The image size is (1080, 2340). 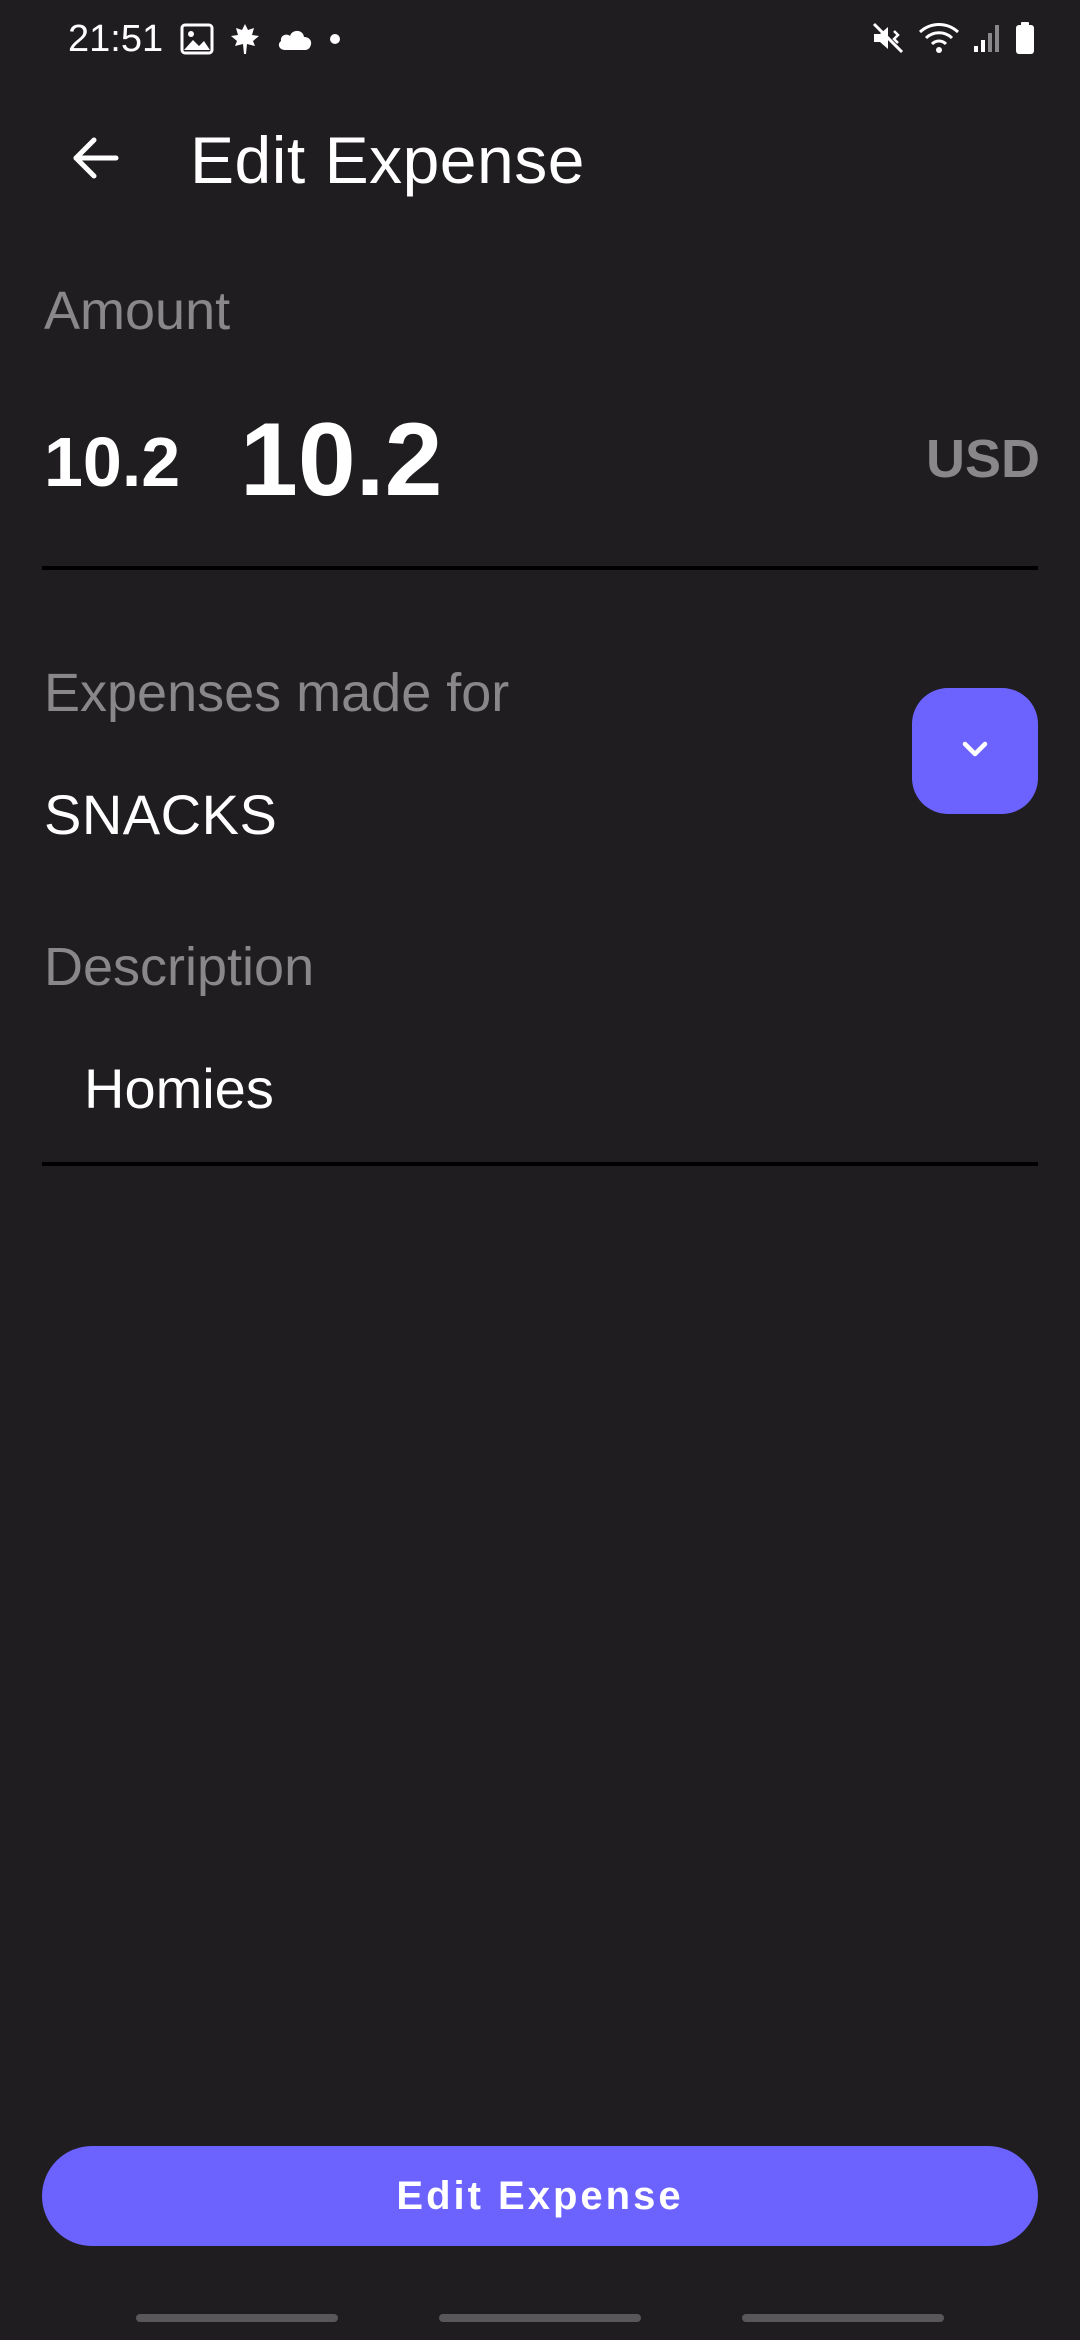 What do you see at coordinates (137, 311) in the screenshot?
I see `amount-label: Amount` at bounding box center [137, 311].